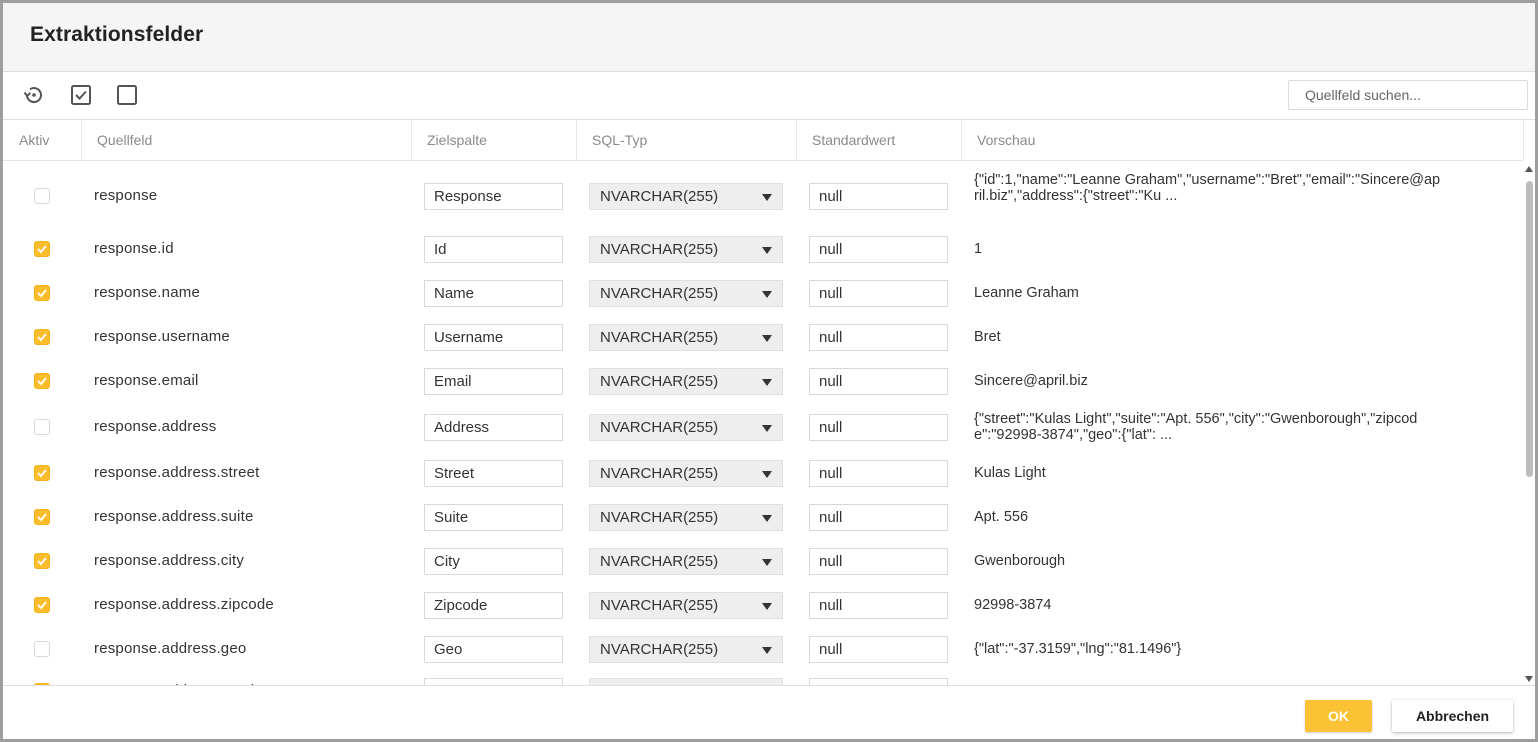 Image resolution: width=1538 pixels, height=742 pixels. Describe the element at coordinates (1529, 679) in the screenshot. I see `scroll-down-arrow-icon` at that location.